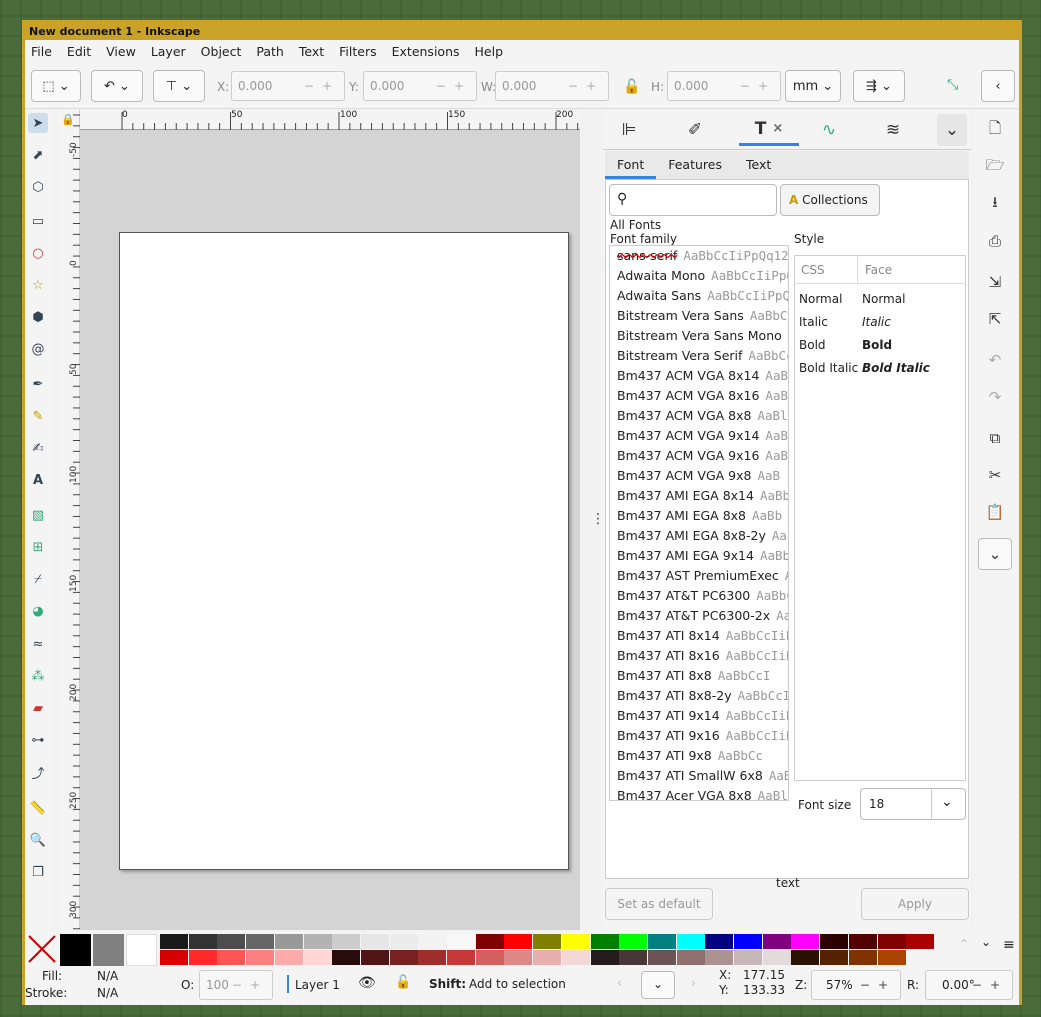 The width and height of the screenshot is (1041, 1017). Describe the element at coordinates (702, 616) in the screenshot. I see `font-family-item: Bm437 AT&T PC6300-2x Aa` at that location.